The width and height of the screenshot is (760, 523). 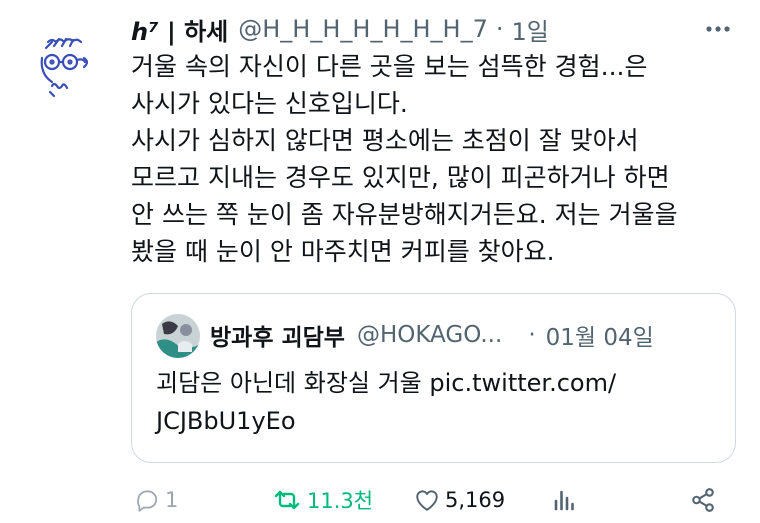 What do you see at coordinates (386, 383) in the screenshot?
I see `quoted-text-line: 괴담은 아닌데 화장실 거울 pic.twitter.com/` at bounding box center [386, 383].